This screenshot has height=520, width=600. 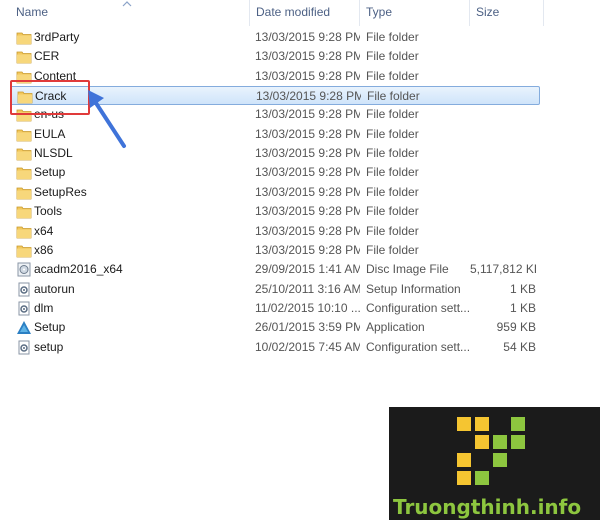 I want to click on column-header-date-modified: Date modified, so click(x=305, y=13).